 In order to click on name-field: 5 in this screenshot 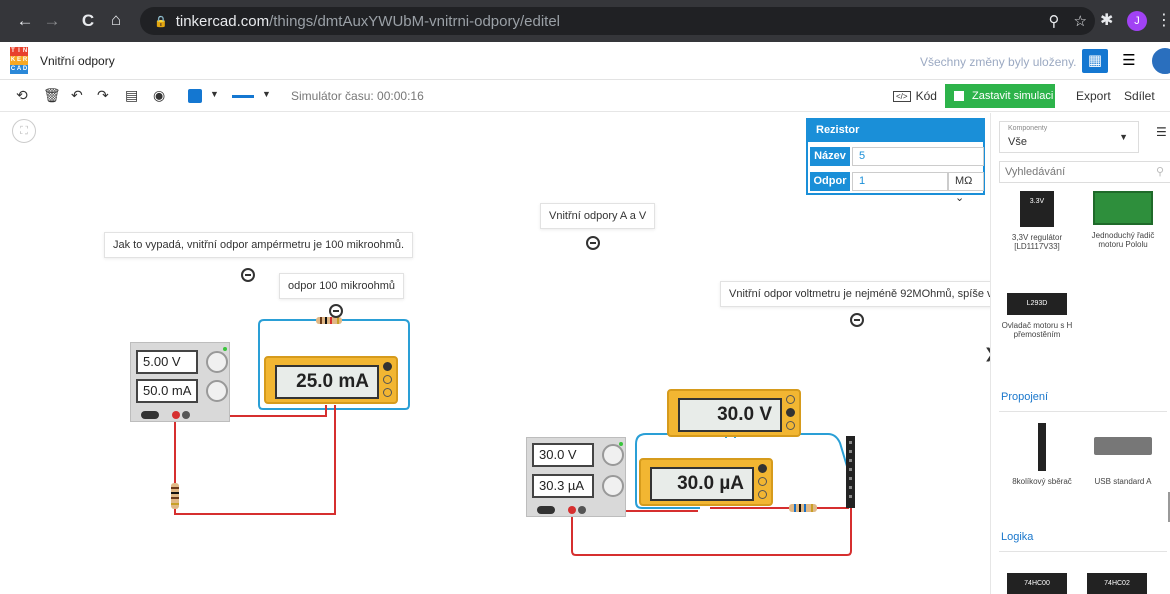, I will do `click(918, 156)`.